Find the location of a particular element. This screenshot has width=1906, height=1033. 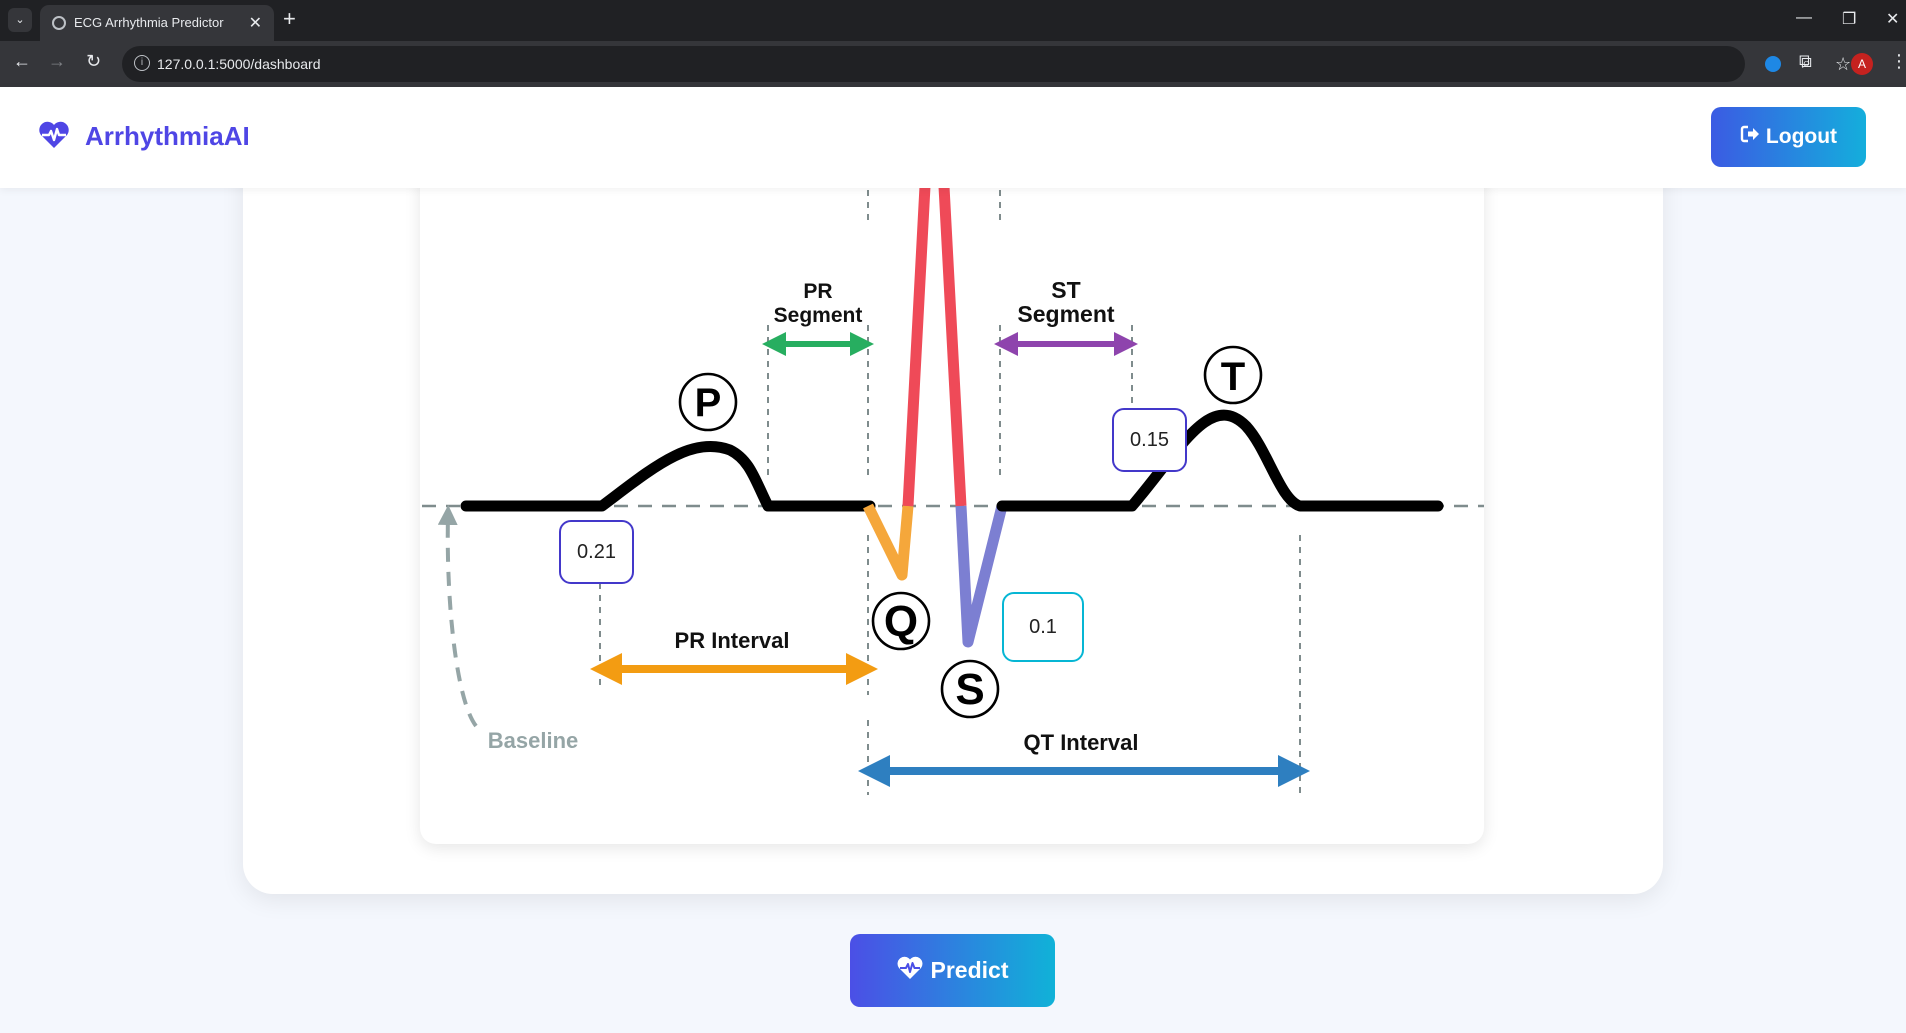

address-url: 127.0.0.1:5000/dashboard is located at coordinates (239, 64).